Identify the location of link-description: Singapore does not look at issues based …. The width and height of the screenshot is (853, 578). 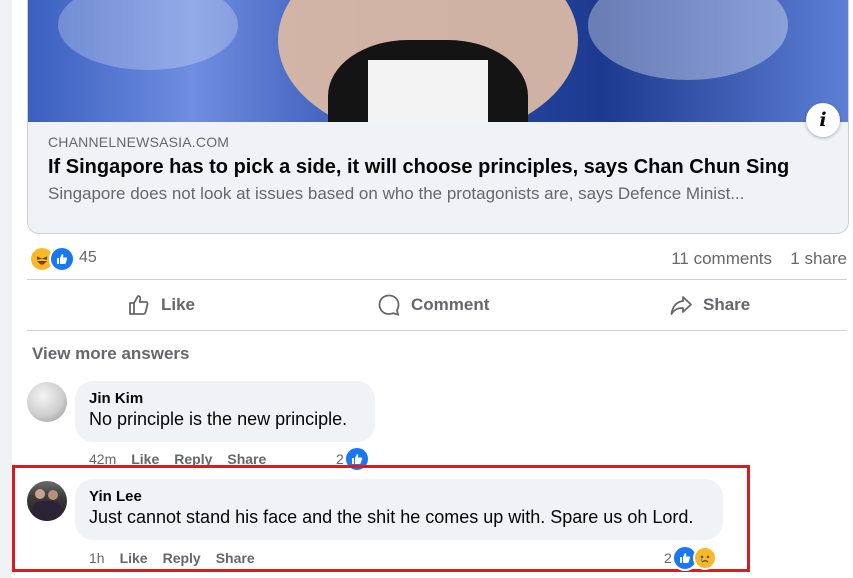
(396, 193).